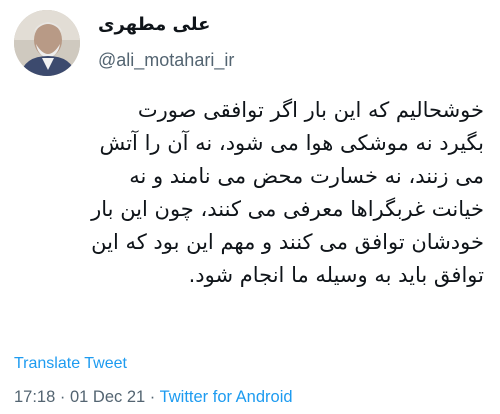 The width and height of the screenshot is (500, 414). I want to click on tweet-meta: 17:18 · 01 Dec 21 · Twitter for Android, so click(153, 397).